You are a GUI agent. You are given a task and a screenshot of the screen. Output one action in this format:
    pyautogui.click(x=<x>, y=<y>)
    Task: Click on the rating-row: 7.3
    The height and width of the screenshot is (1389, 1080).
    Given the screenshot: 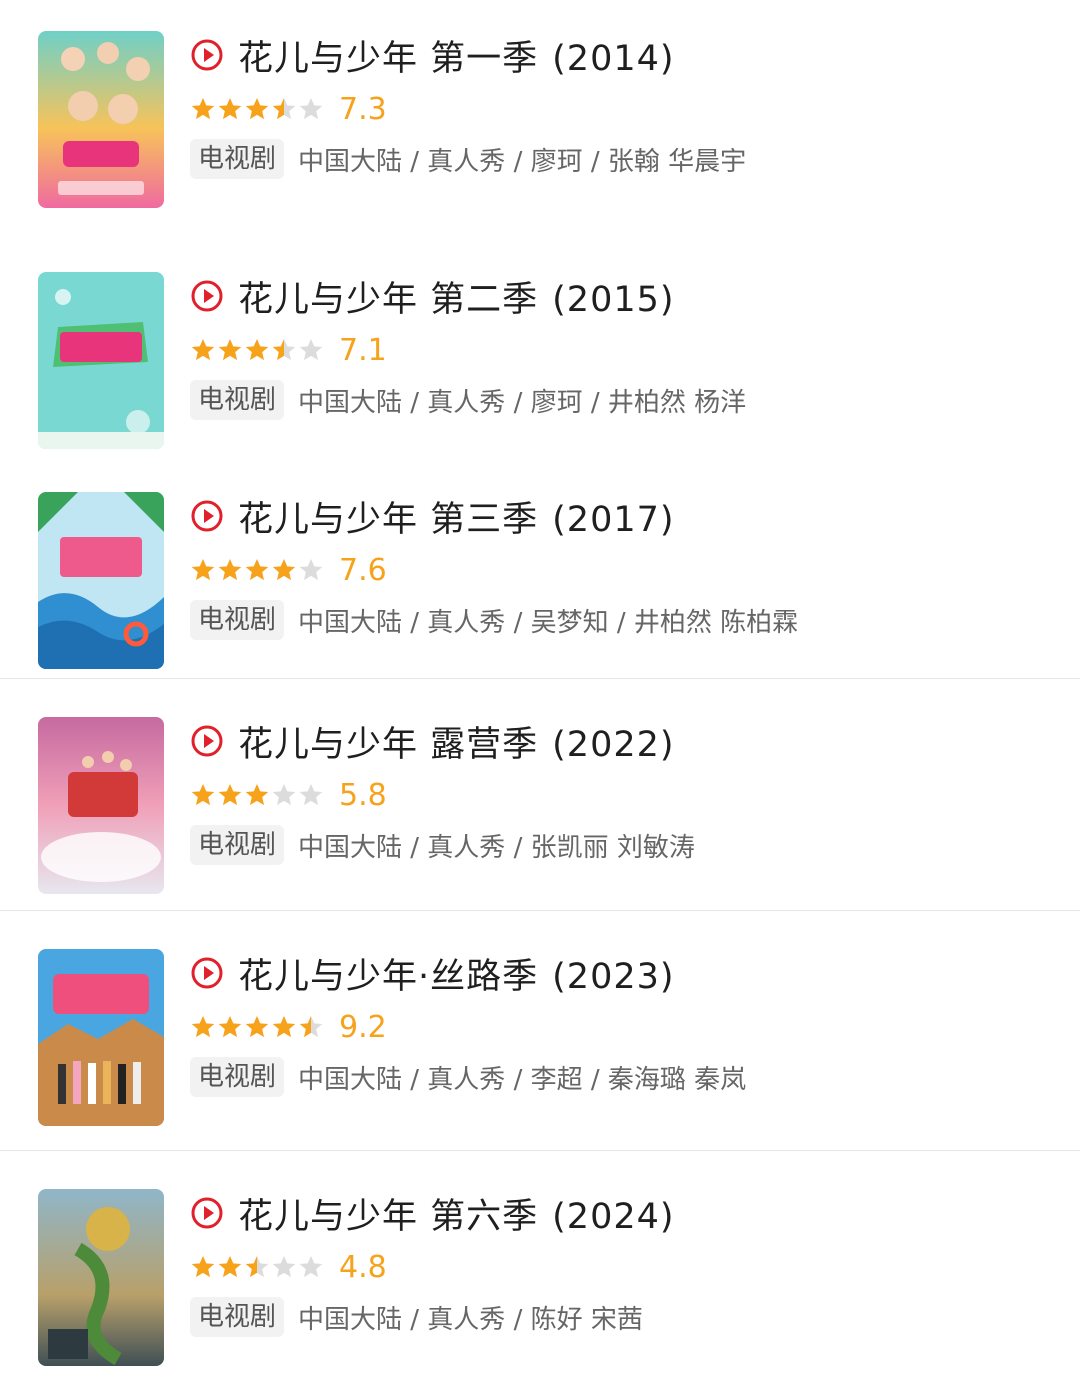 What is the action you would take?
    pyautogui.click(x=288, y=109)
    